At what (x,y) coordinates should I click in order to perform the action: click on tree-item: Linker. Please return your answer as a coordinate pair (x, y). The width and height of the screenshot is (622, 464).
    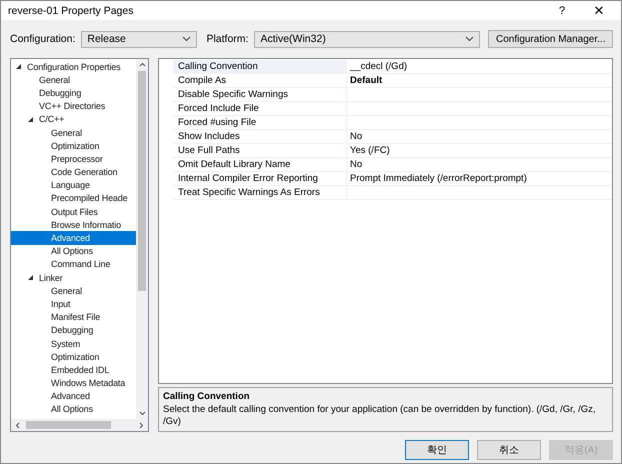
    Looking at the image, I should click on (73, 277).